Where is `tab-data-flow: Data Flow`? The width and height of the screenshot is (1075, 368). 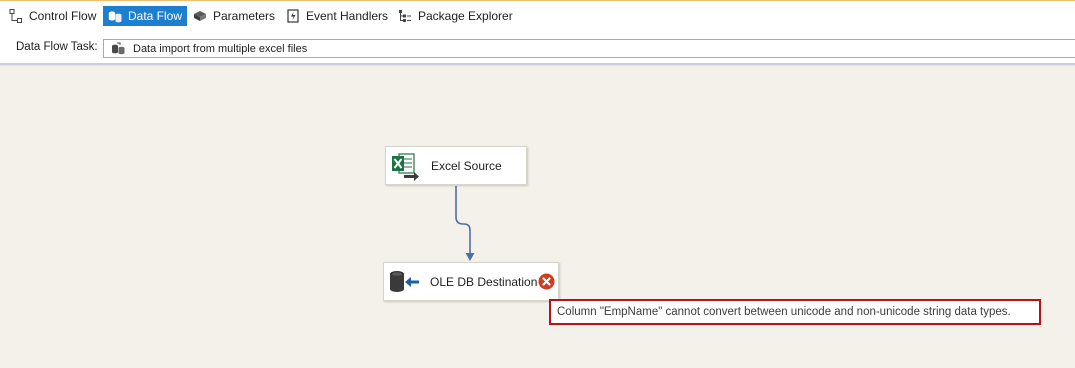 tab-data-flow: Data Flow is located at coordinates (145, 16).